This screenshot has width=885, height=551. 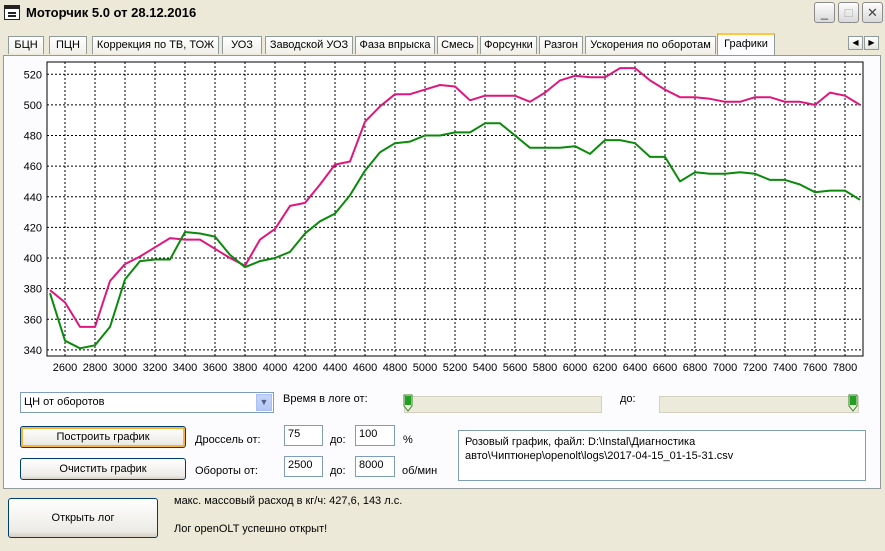 I want to click on tab-bcn: БЦН, so click(x=26, y=45).